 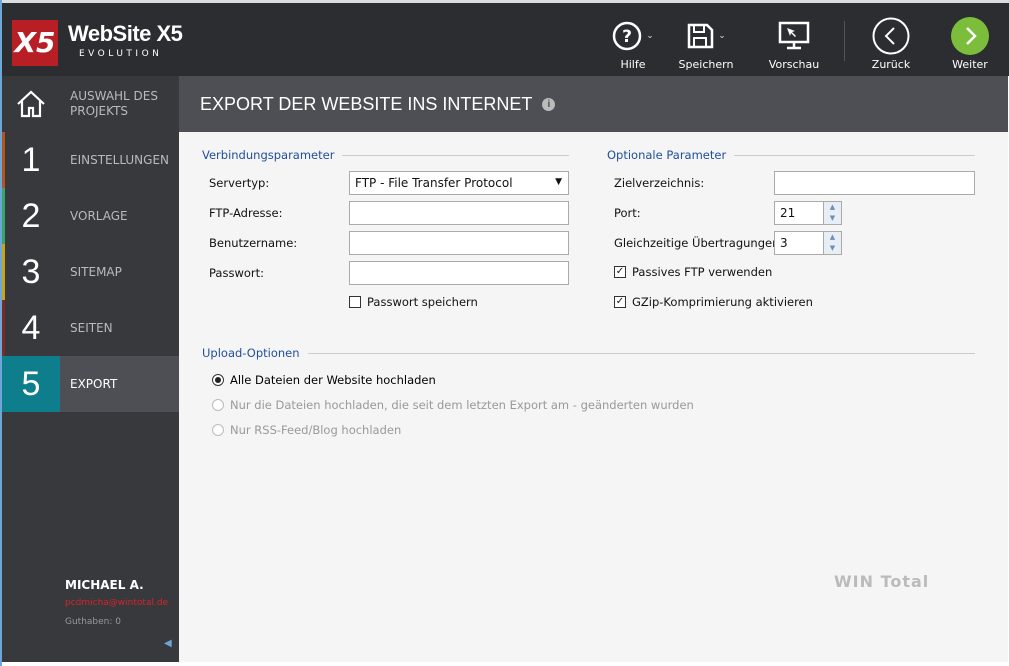 I want to click on save-button: ⌄ Speichern, so click(x=706, y=44).